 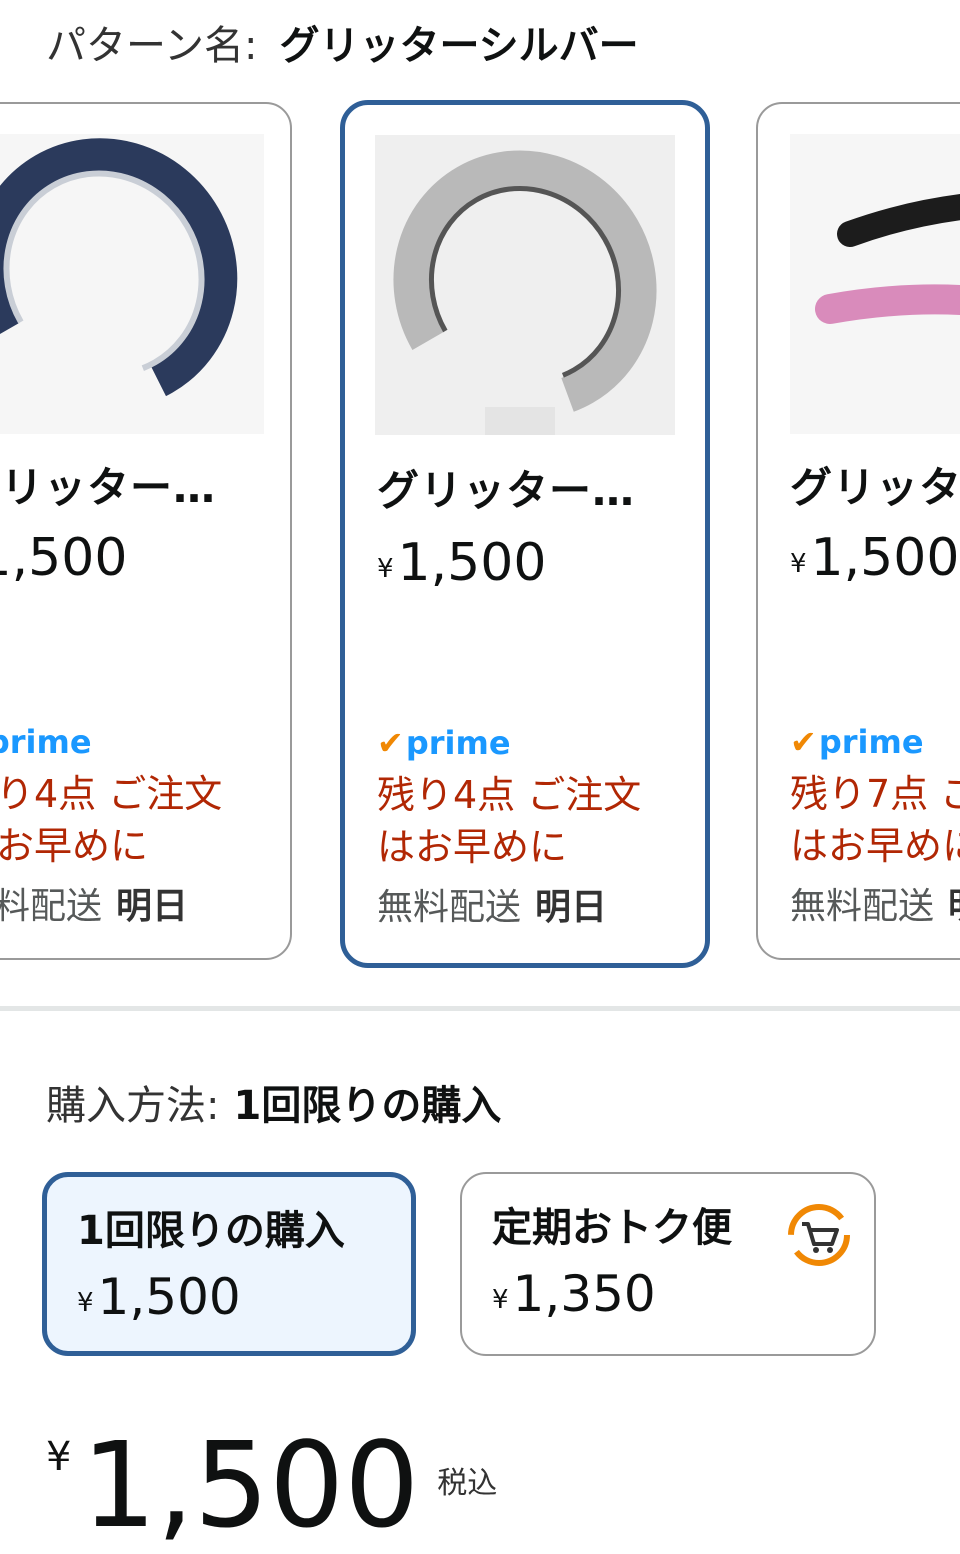 I want to click on subscribe-cart-icon, so click(x=819, y=1235).